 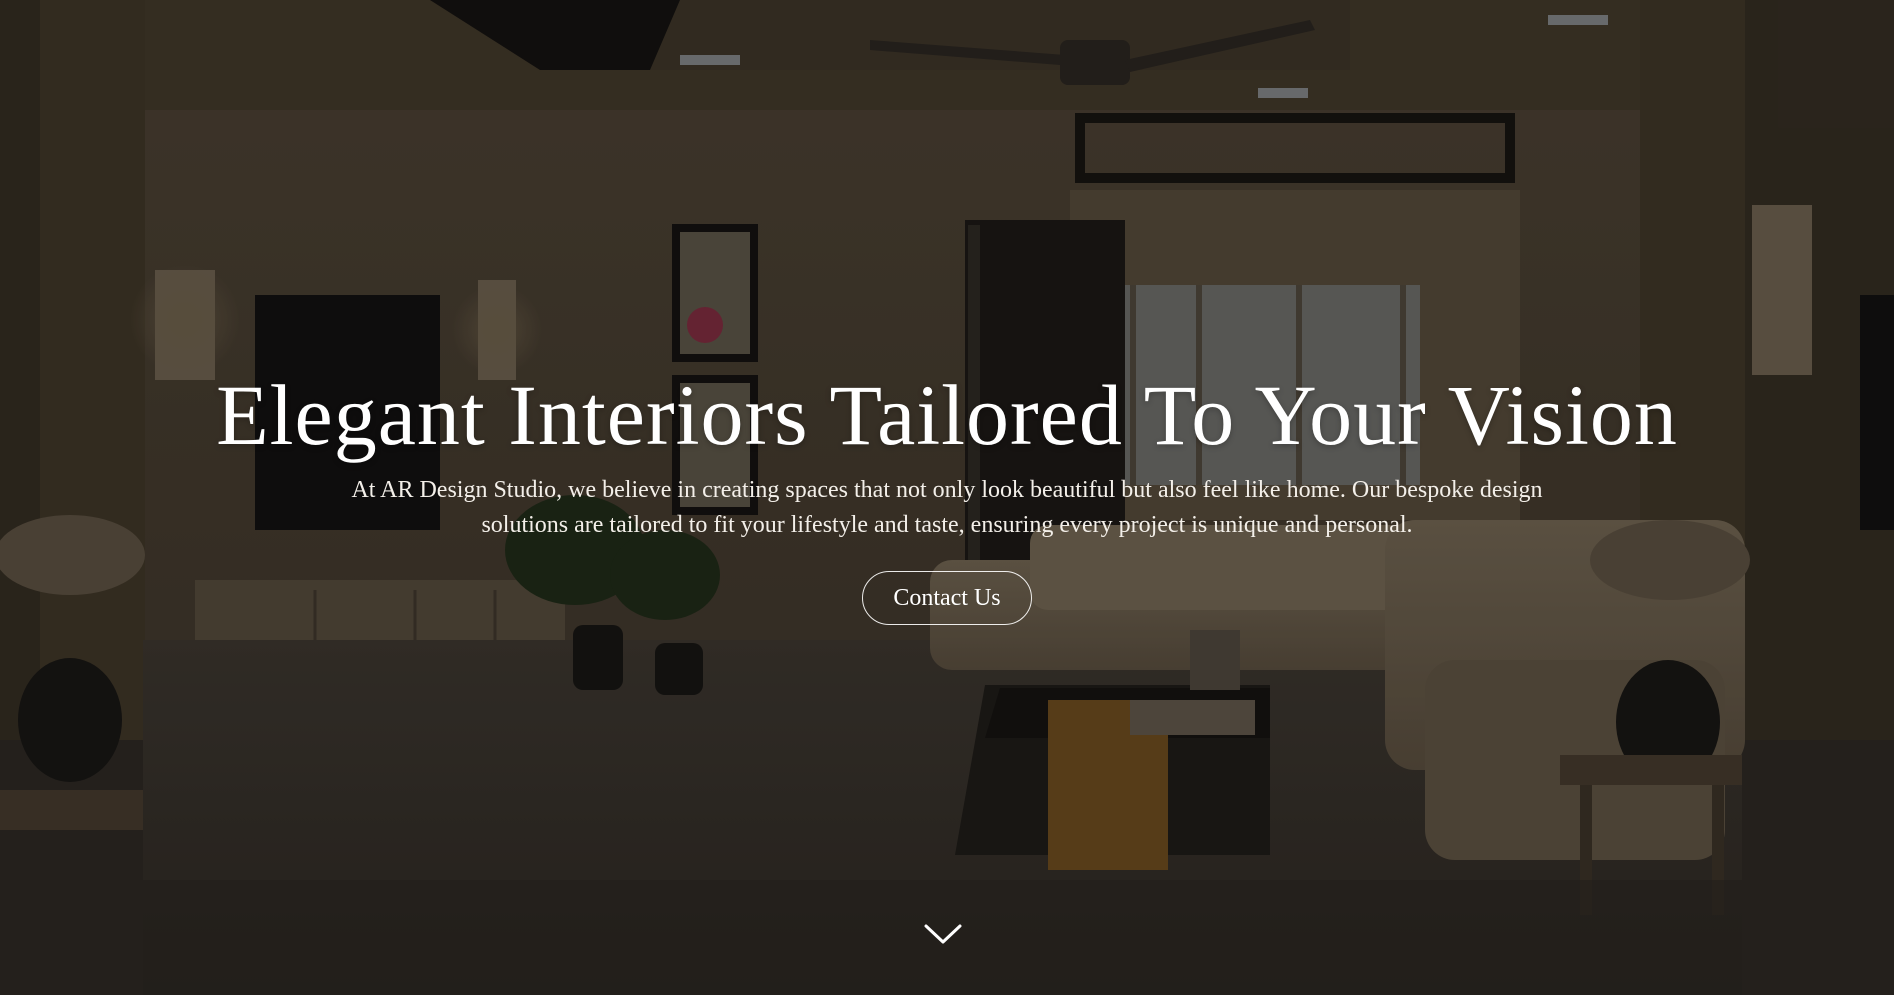 I want to click on chevron-down-icon, so click(x=943, y=934).